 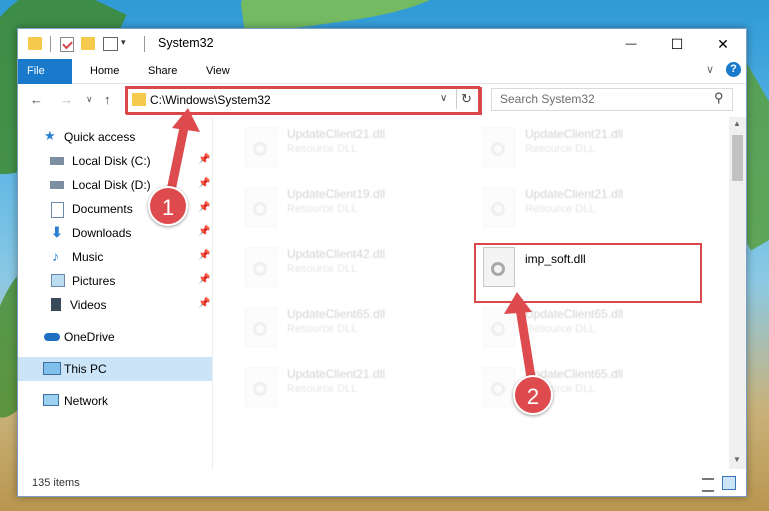 I want to click on documents-icon, so click(x=57, y=210).